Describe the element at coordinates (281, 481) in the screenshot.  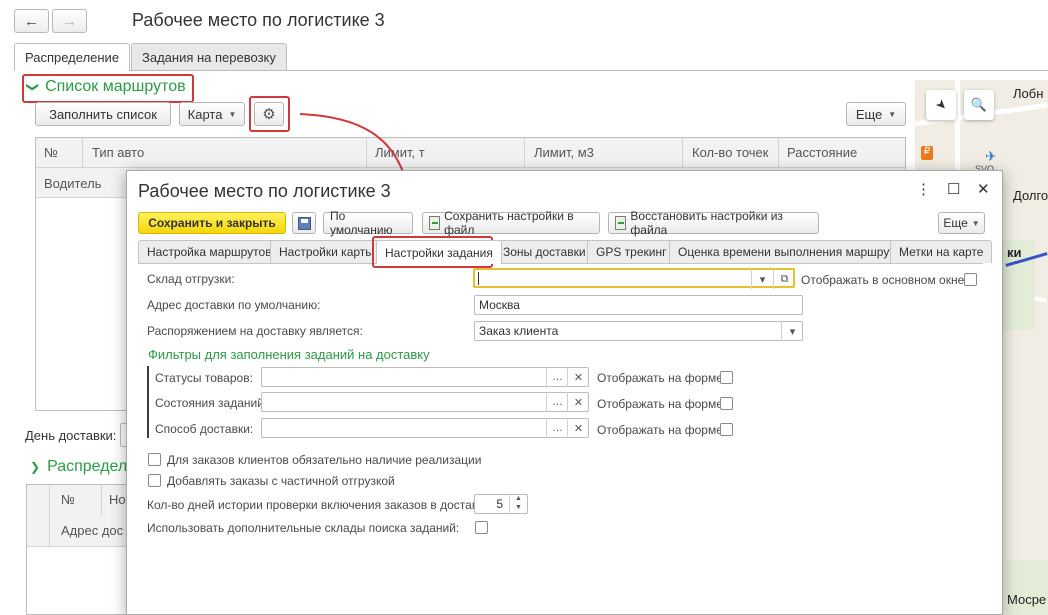
I see `partial-shipment-label: Добавлять заказы с частичной отгрузкой` at that location.